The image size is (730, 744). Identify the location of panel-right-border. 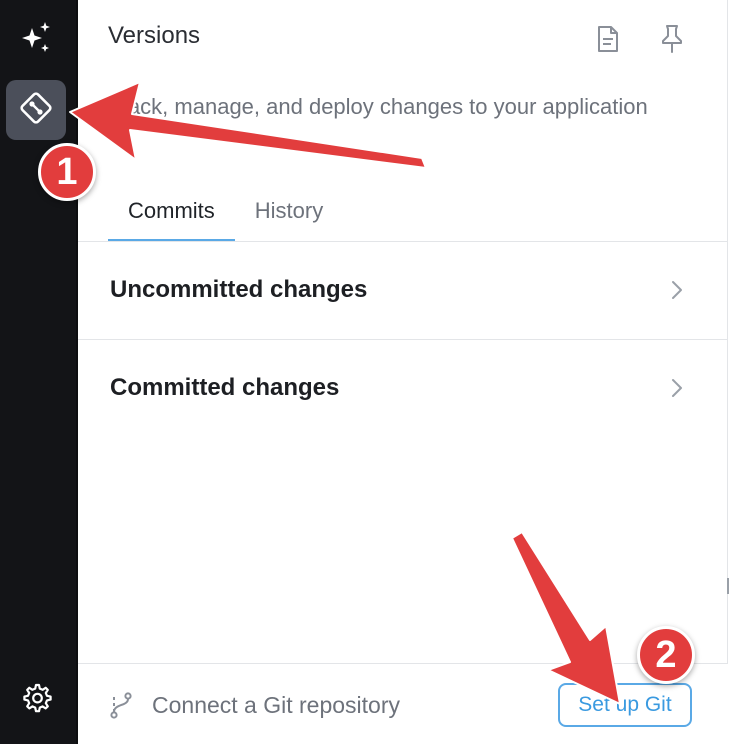
(727, 332).